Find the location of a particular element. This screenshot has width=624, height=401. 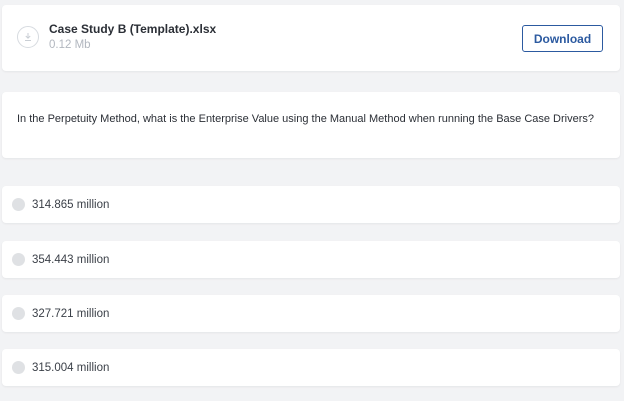

download-button: Download is located at coordinates (562, 38).